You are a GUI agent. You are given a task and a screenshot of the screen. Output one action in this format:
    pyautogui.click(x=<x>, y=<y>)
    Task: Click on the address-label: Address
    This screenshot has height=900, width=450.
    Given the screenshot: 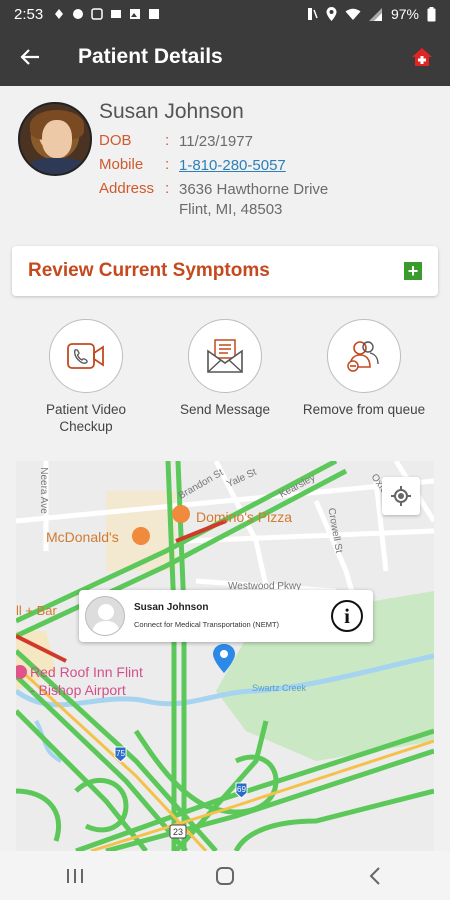 What is the action you would take?
    pyautogui.click(x=127, y=188)
    